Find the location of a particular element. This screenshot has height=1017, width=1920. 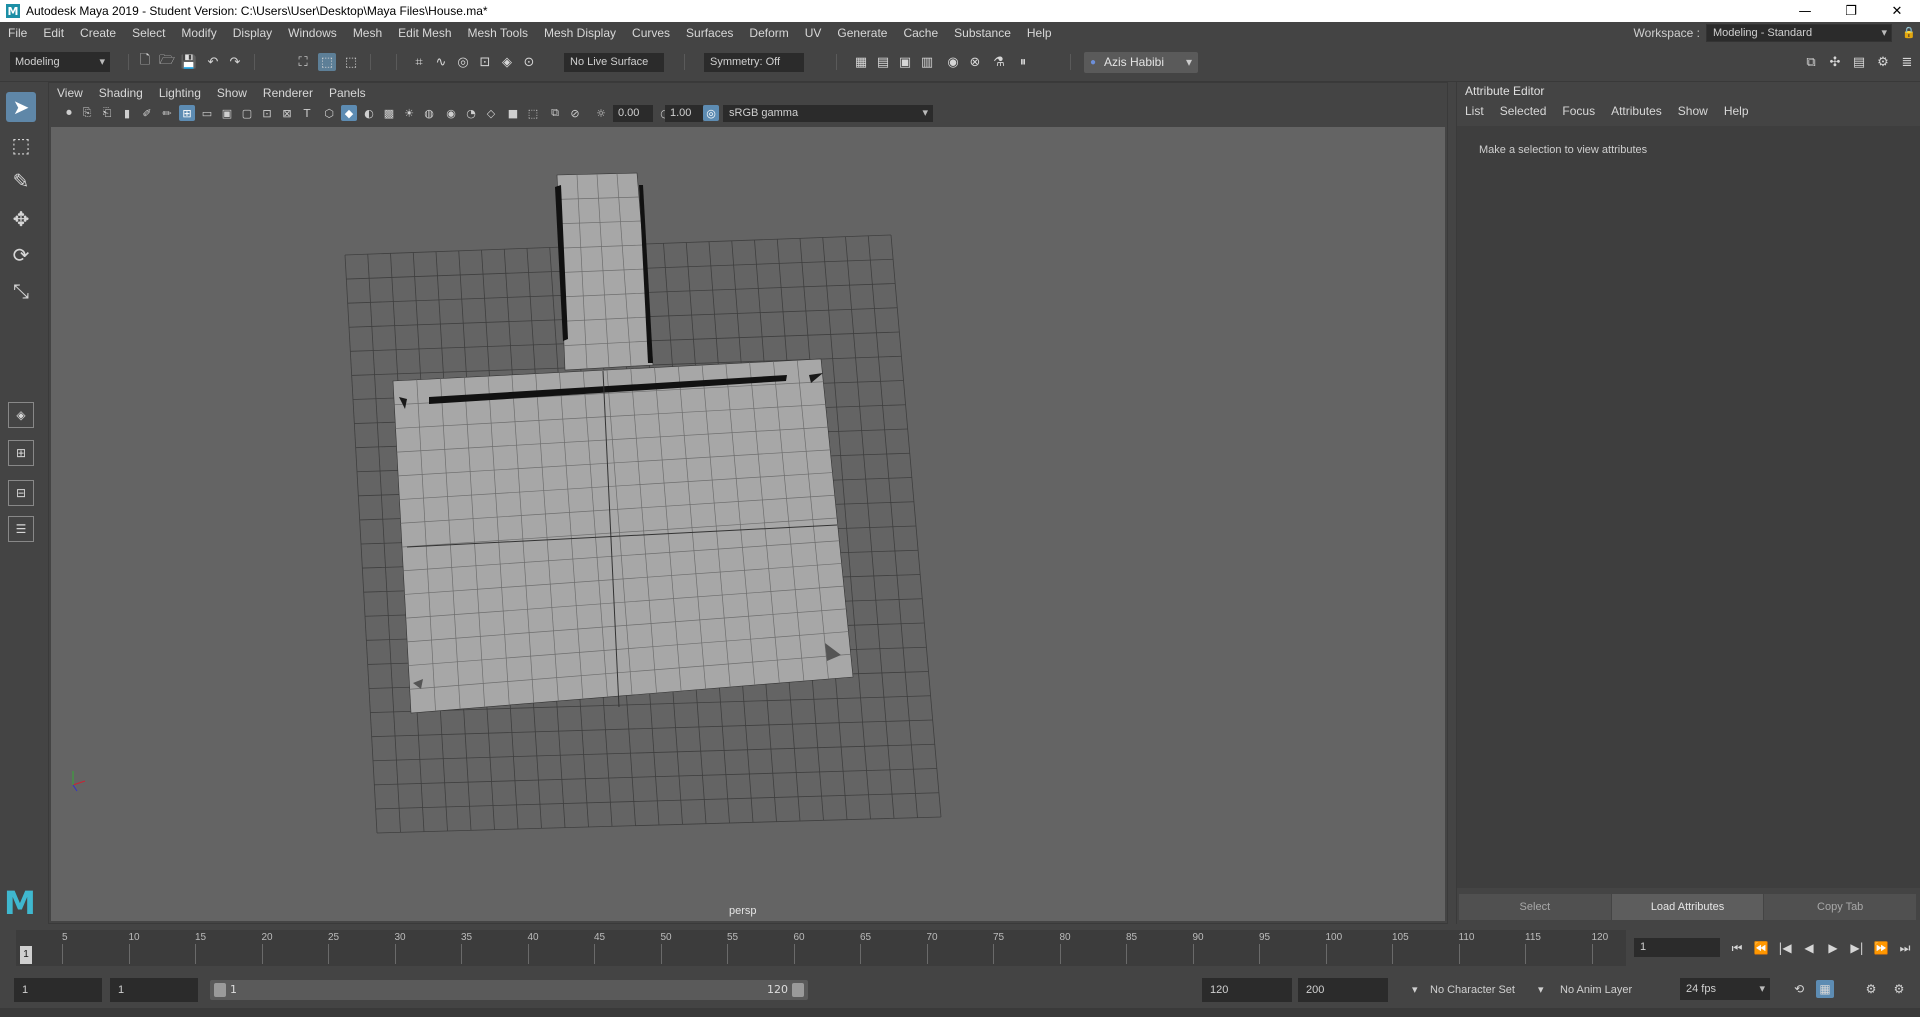

menu-file: File is located at coordinates (17, 33).